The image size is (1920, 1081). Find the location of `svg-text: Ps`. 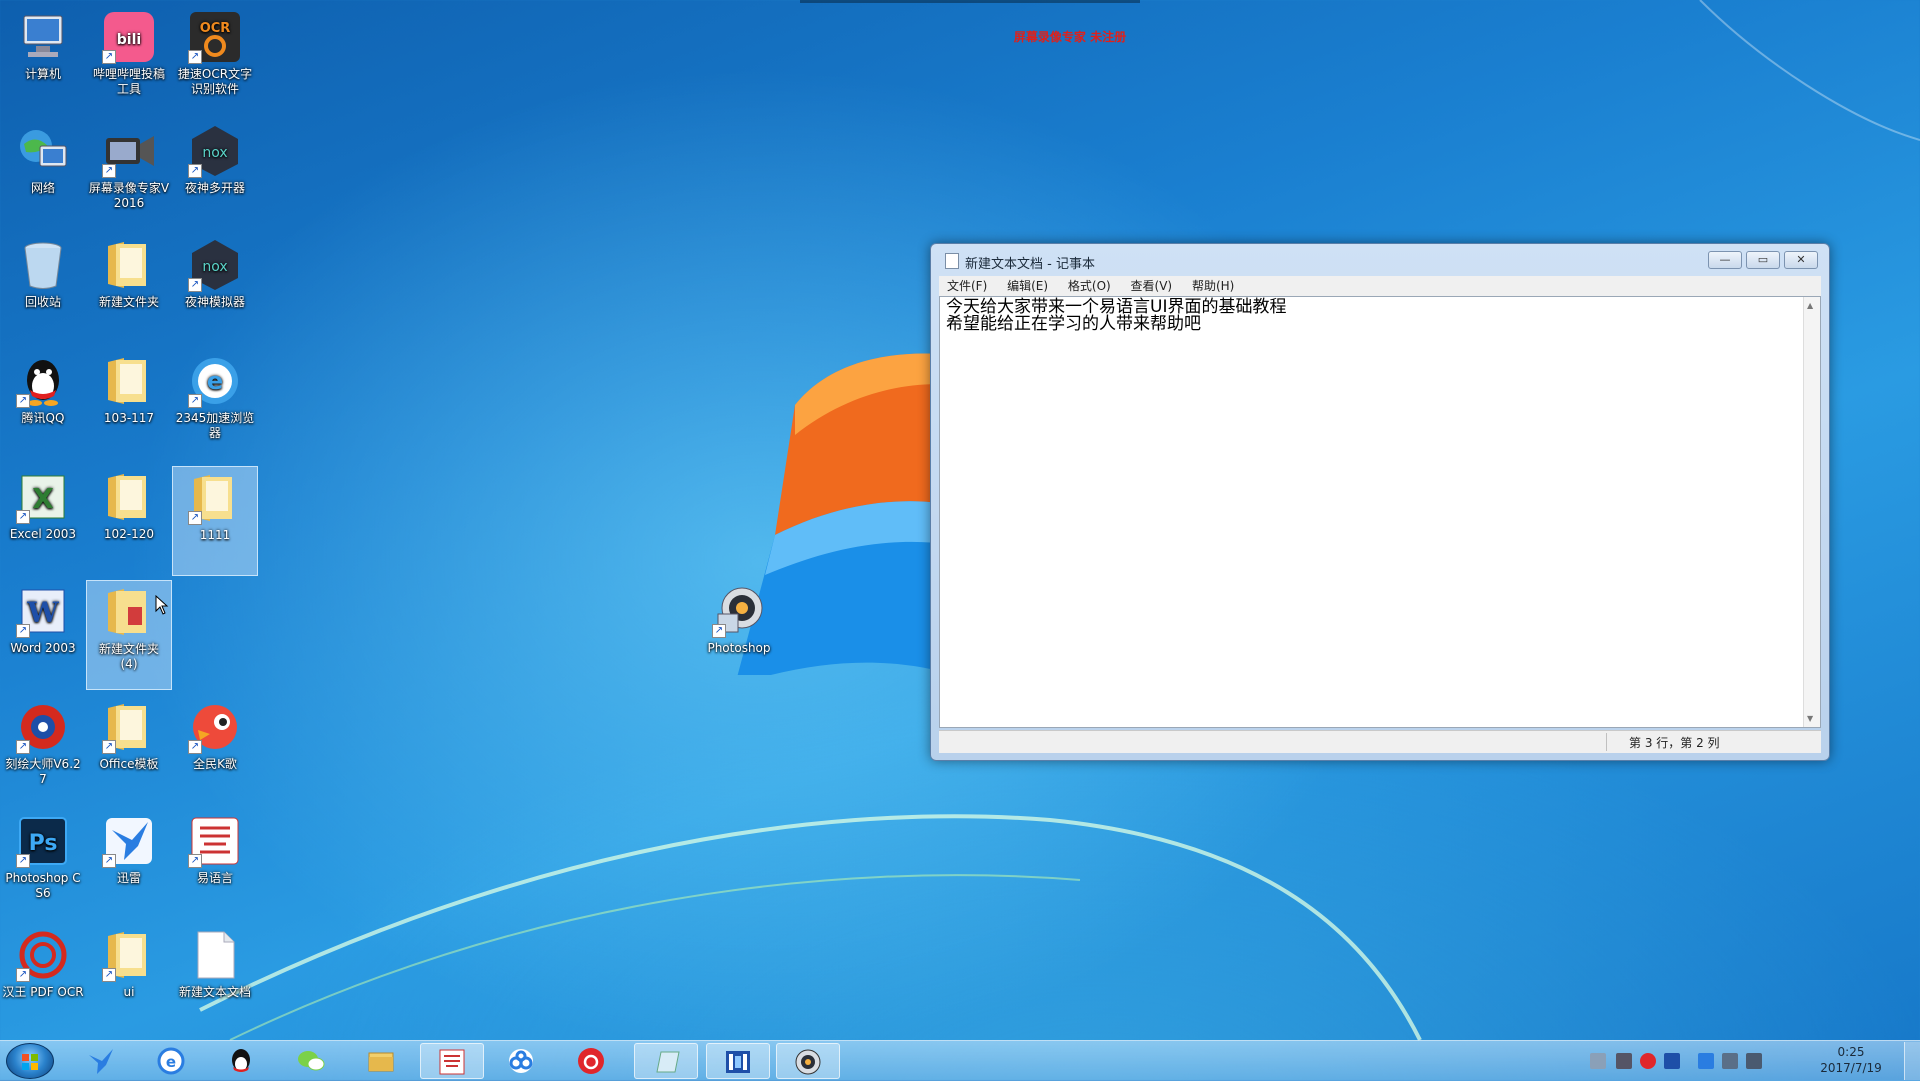

svg-text: Ps is located at coordinates (43, 843).